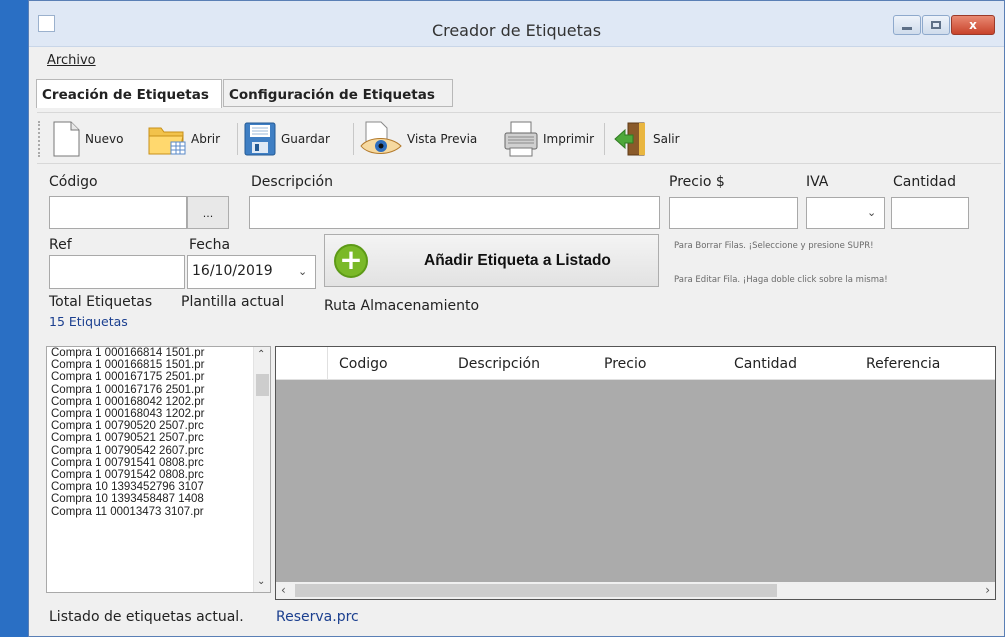  Describe the element at coordinates (158, 414) in the screenshot. I see `file-list-item: Compra 1 000168043 1202.pr` at that location.